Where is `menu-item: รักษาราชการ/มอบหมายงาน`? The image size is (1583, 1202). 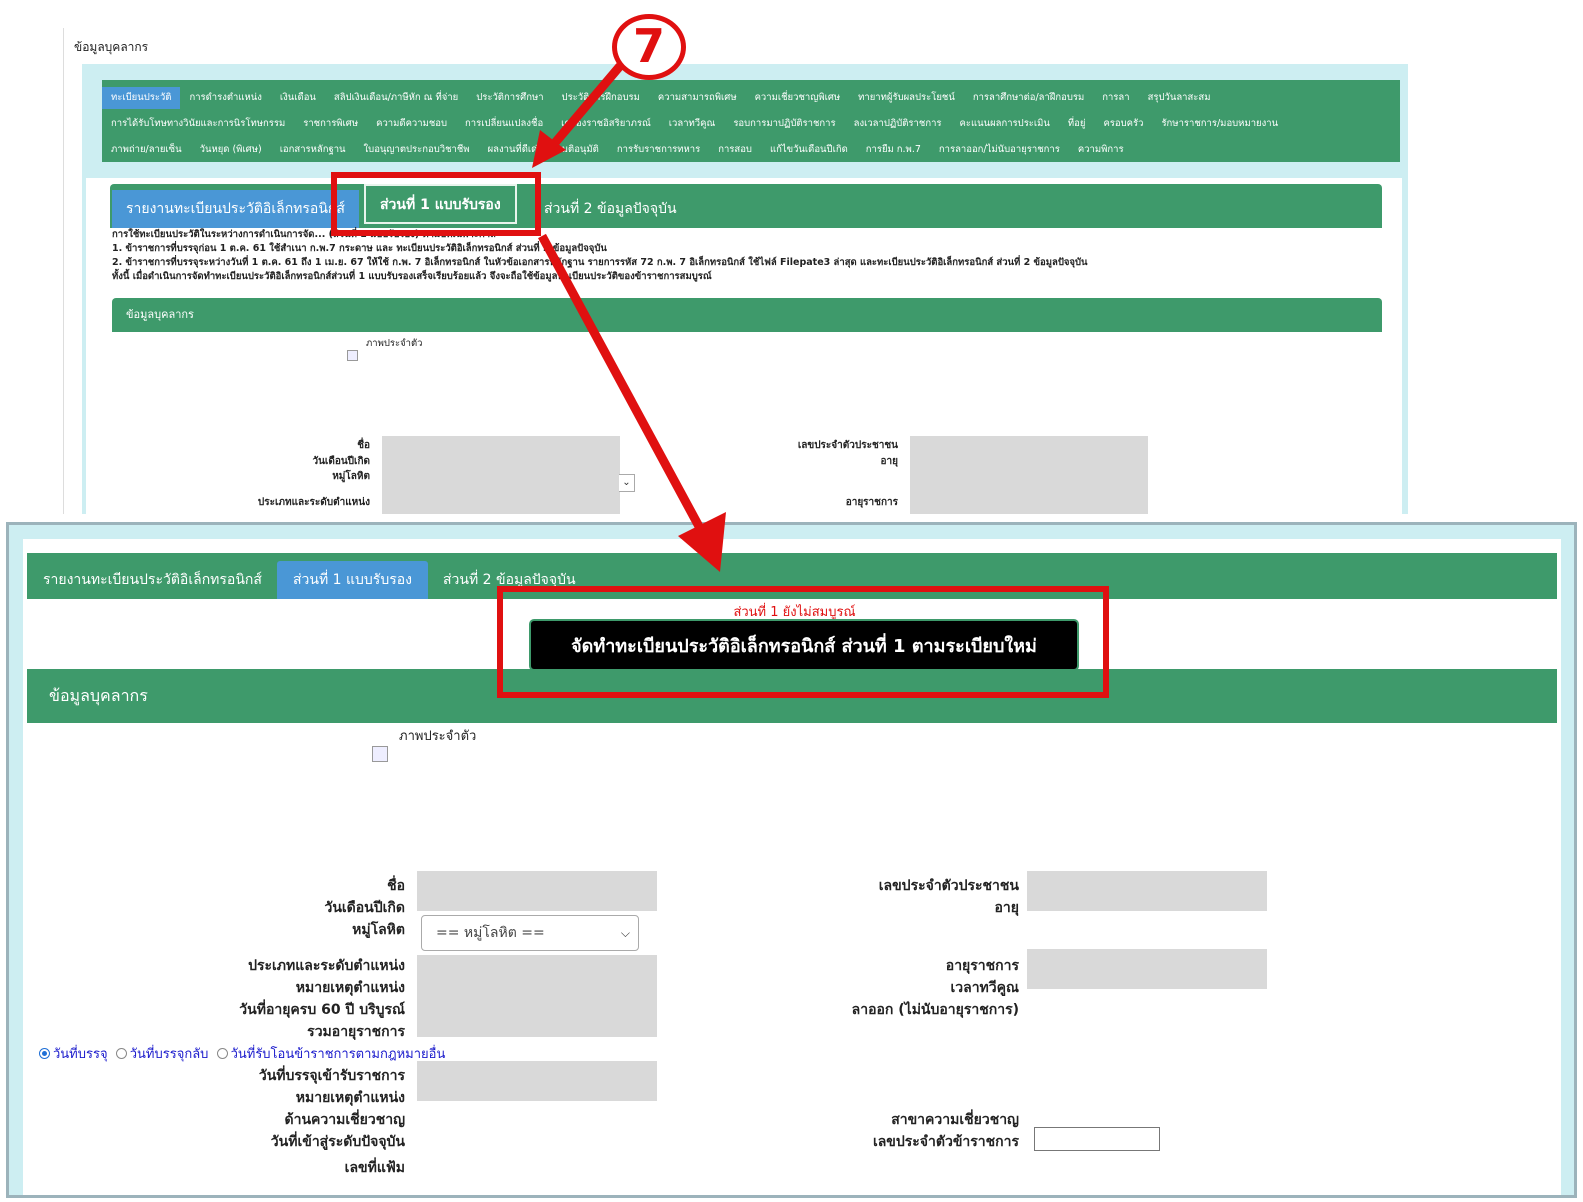 menu-item: รักษาราชการ/มอบหมายงาน is located at coordinates (1219, 124).